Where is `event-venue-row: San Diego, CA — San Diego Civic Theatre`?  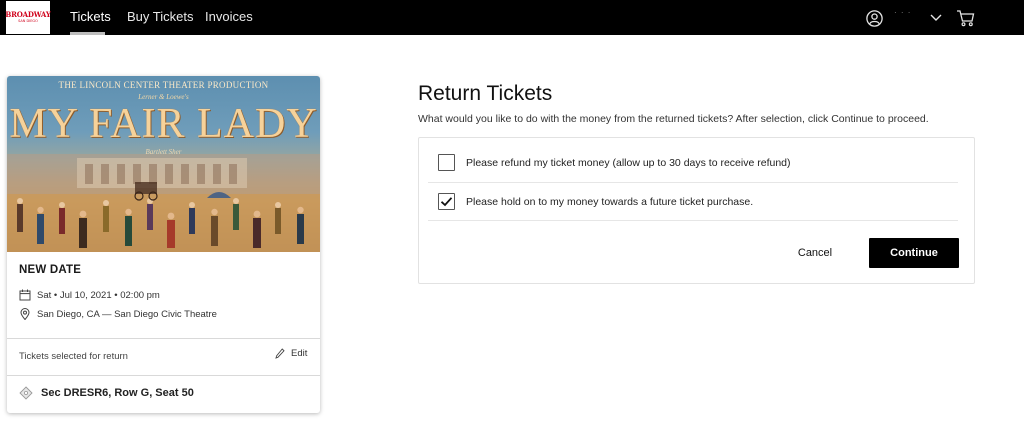
event-venue-row: San Diego, CA — San Diego Civic Theatre is located at coordinates (118, 314).